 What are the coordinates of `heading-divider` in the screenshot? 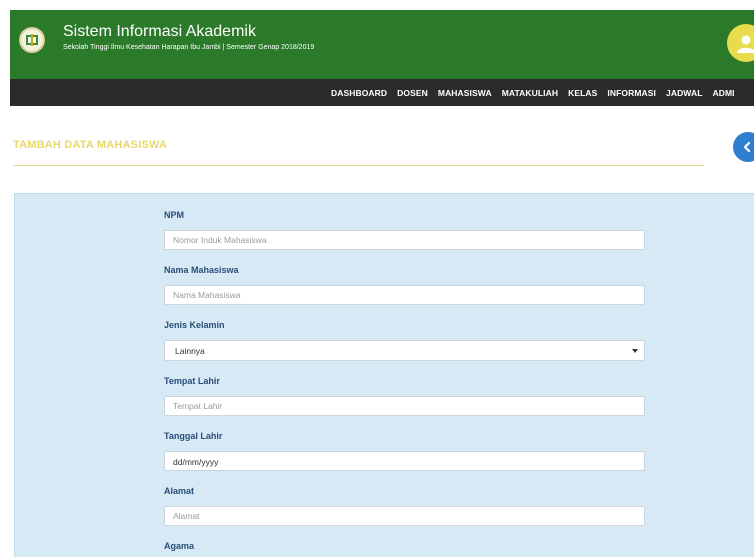 It's located at (358, 165).